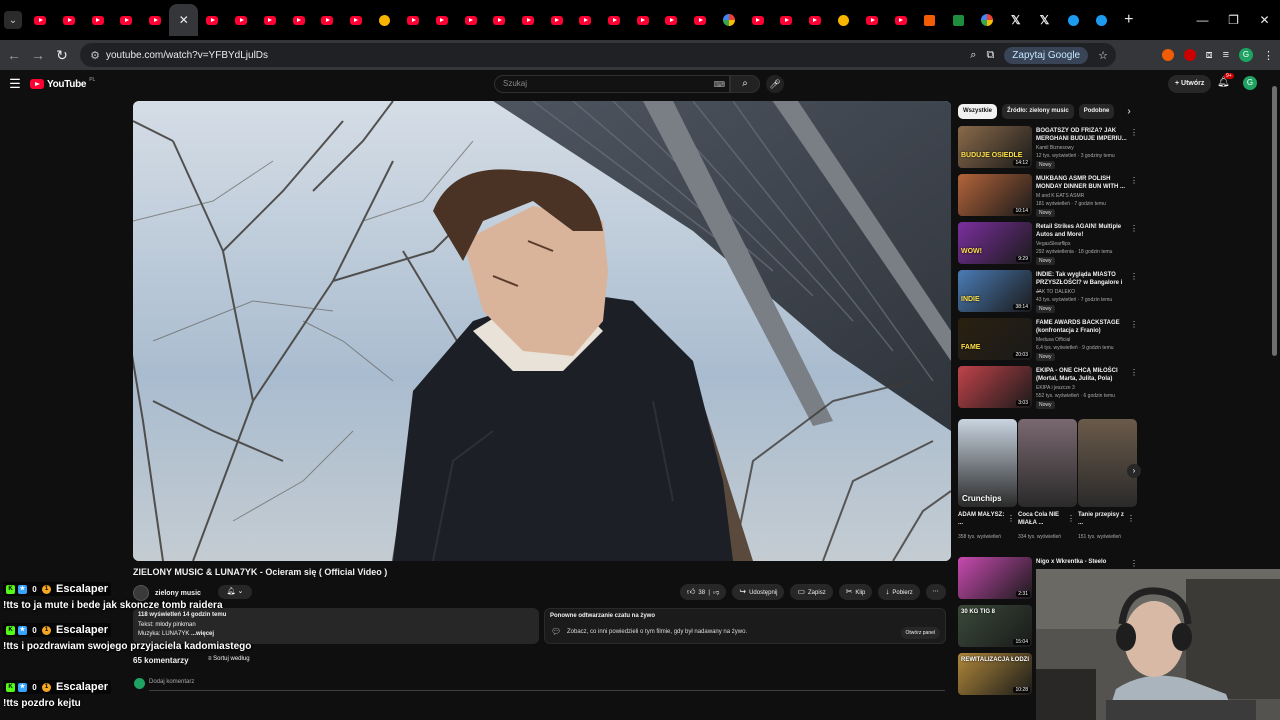  Describe the element at coordinates (1060, 196) in the screenshot. I see `channel-name: M and K EATS ASMR` at that location.